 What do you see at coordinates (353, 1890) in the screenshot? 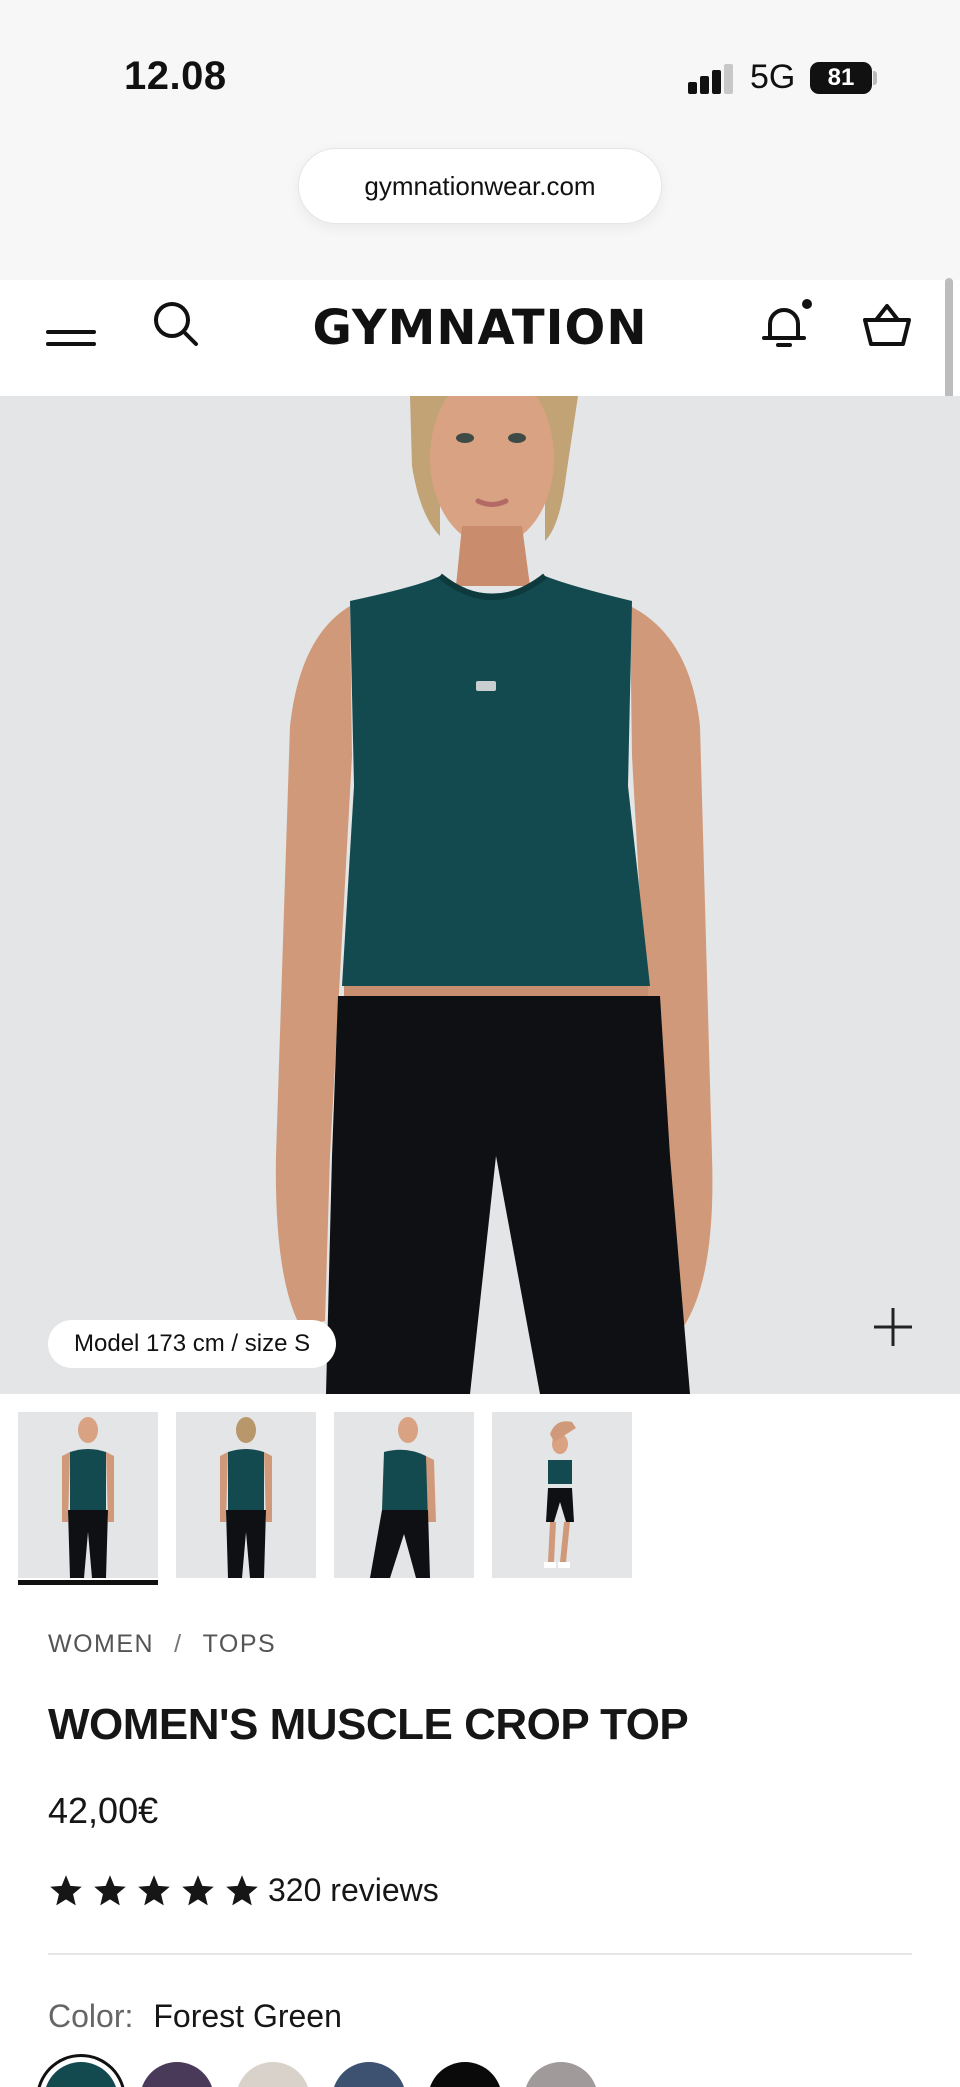
I see `reviews-count: 320 reviews` at bounding box center [353, 1890].